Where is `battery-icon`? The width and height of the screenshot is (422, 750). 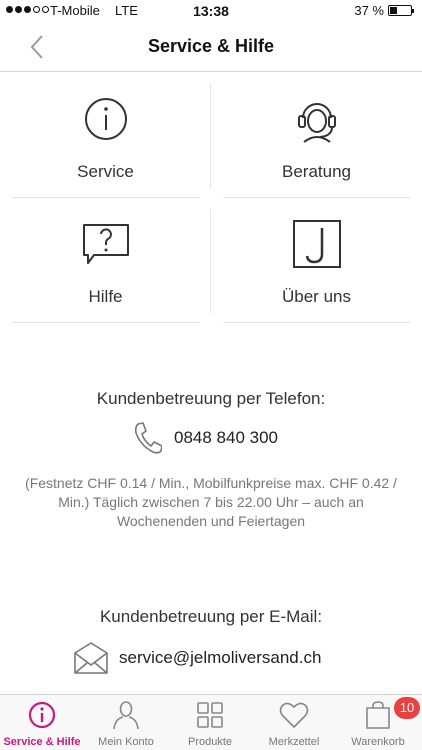 battery-icon is located at coordinates (401, 10).